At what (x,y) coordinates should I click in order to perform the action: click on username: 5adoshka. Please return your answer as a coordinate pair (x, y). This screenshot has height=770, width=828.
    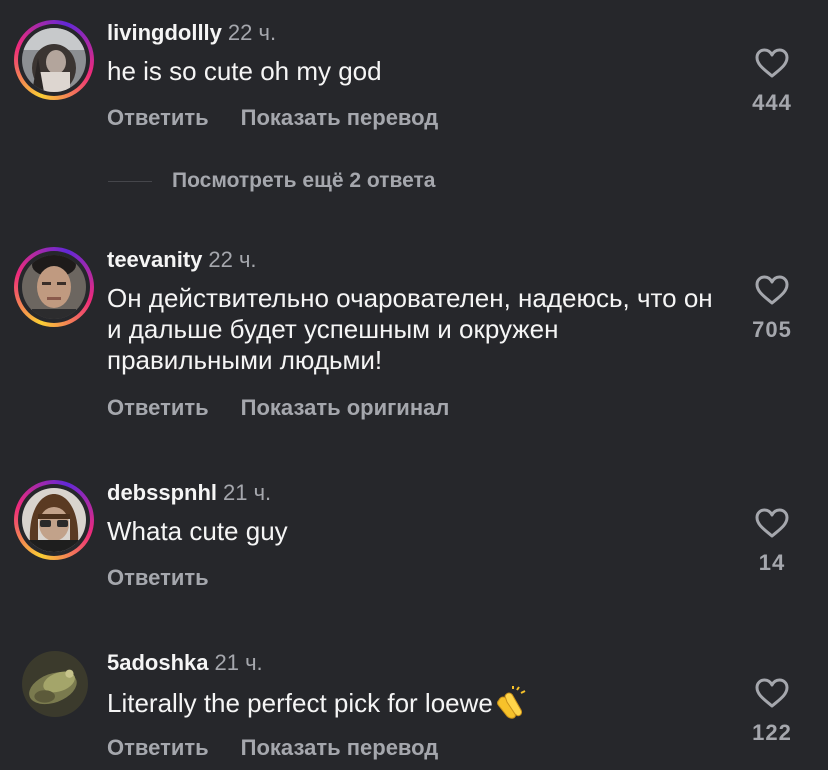
    Looking at the image, I should click on (158, 662).